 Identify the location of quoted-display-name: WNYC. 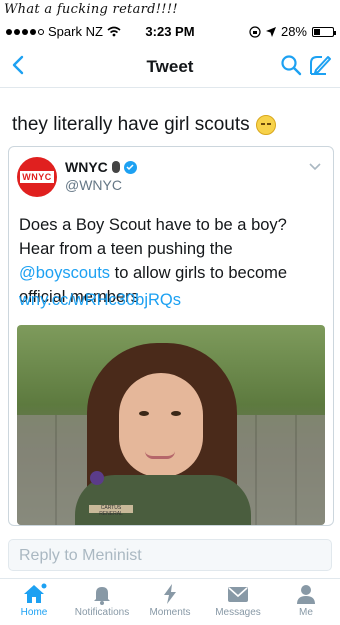
(86, 167).